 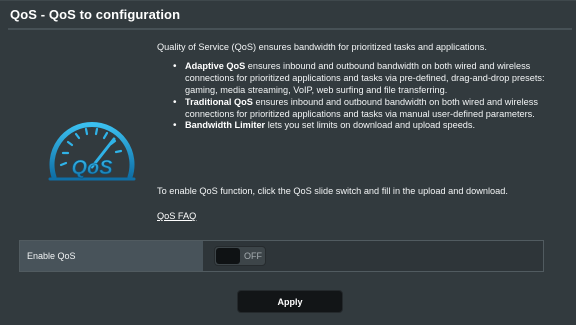 What do you see at coordinates (51, 256) in the screenshot?
I see `enable-qos-label: Enable QoS` at bounding box center [51, 256].